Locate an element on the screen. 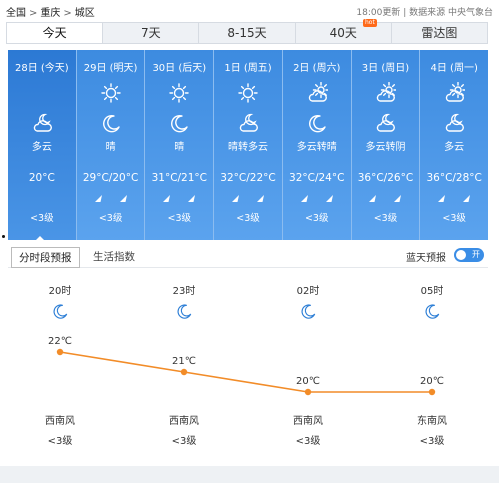 This screenshot has width=499, height=483. selected-day-caret is located at coordinates (40, 239).